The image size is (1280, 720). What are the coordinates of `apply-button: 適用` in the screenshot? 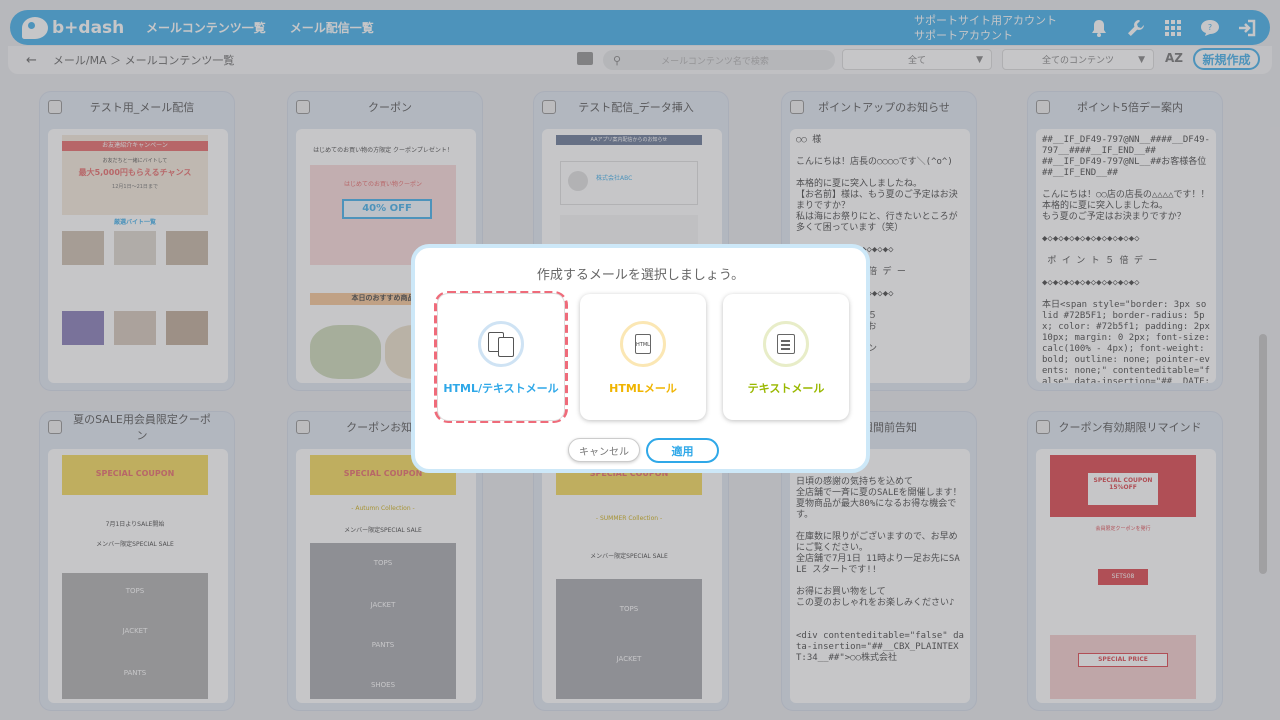 It's located at (682, 450).